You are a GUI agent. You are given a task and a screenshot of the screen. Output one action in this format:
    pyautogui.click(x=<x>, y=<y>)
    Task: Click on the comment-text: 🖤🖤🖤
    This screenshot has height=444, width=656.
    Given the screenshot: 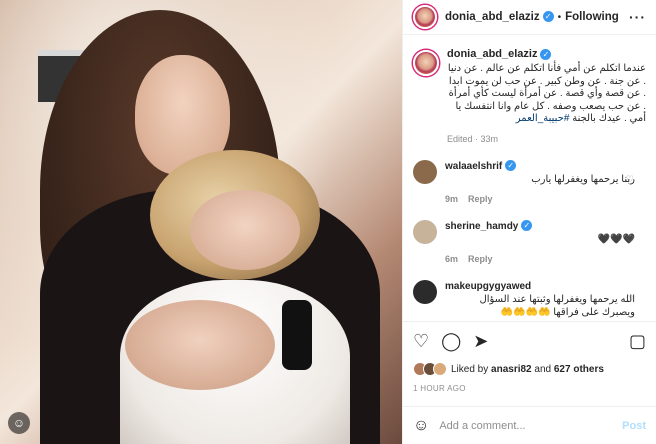 What is the action you would take?
    pyautogui.click(x=616, y=239)
    